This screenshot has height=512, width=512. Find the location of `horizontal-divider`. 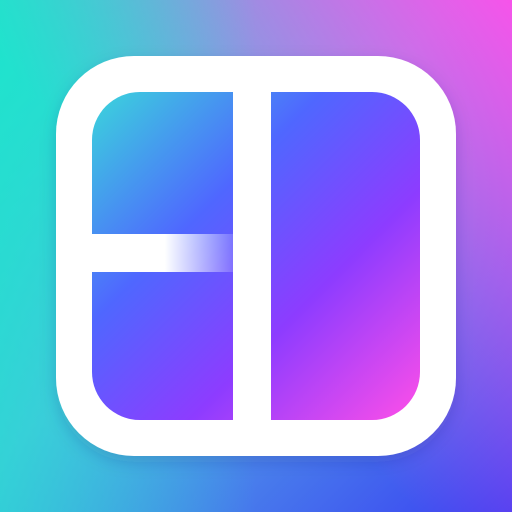

horizontal-divider is located at coordinates (157, 253).